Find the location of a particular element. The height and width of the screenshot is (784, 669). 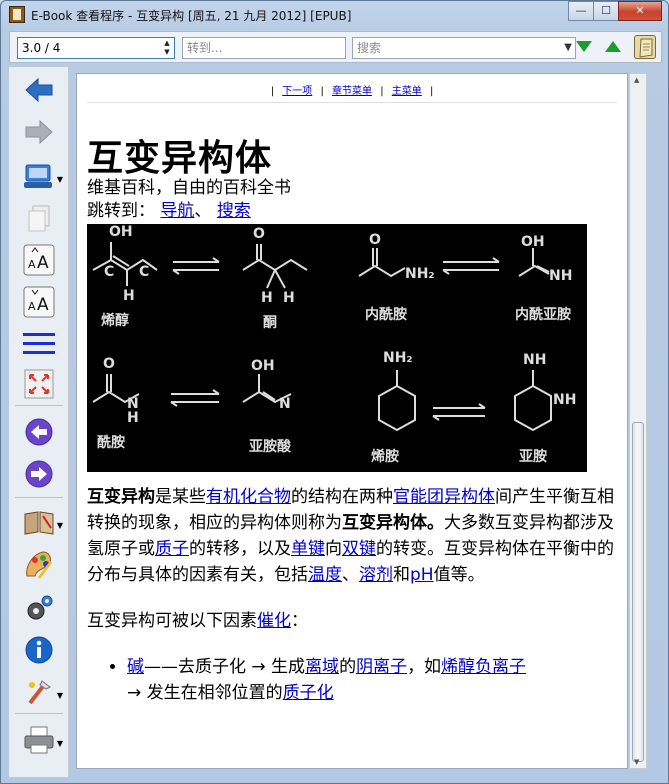

jump-nav-link: 导航 is located at coordinates (177, 211).